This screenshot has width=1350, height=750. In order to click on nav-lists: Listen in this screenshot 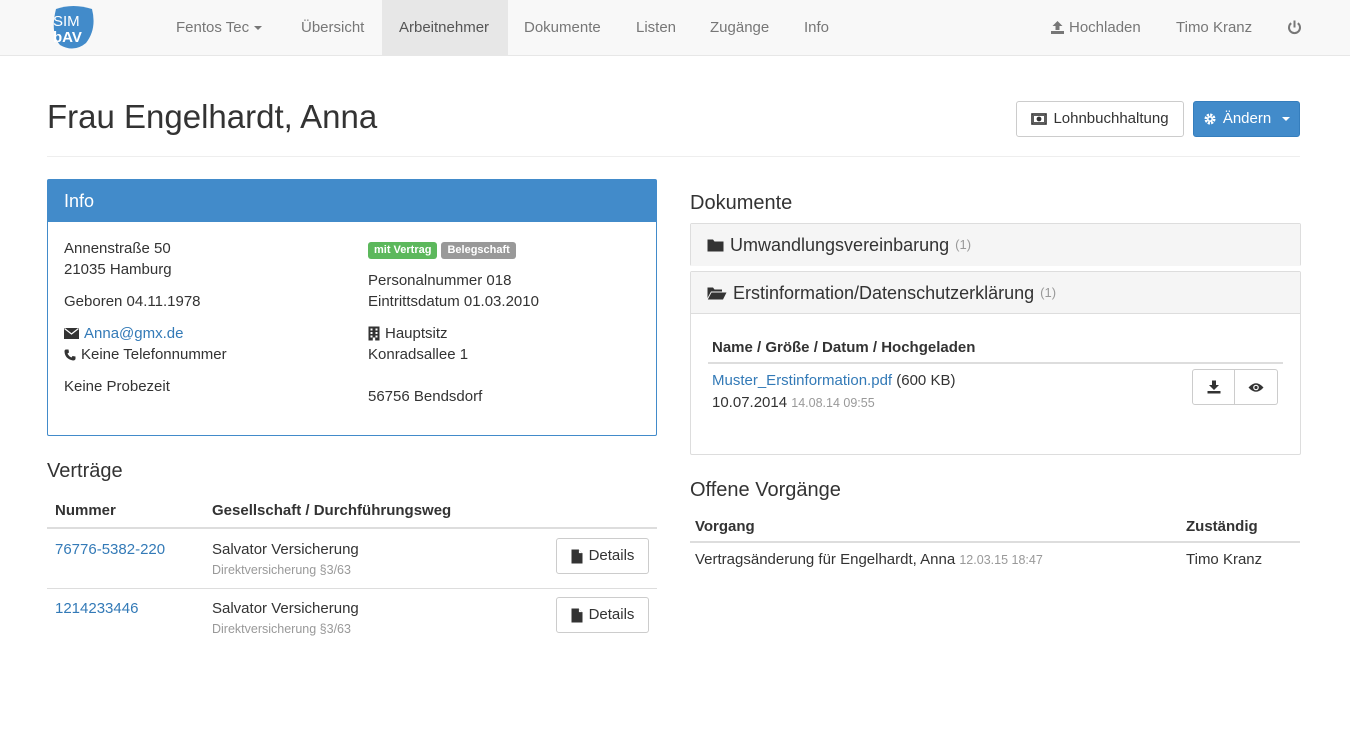, I will do `click(656, 27)`.